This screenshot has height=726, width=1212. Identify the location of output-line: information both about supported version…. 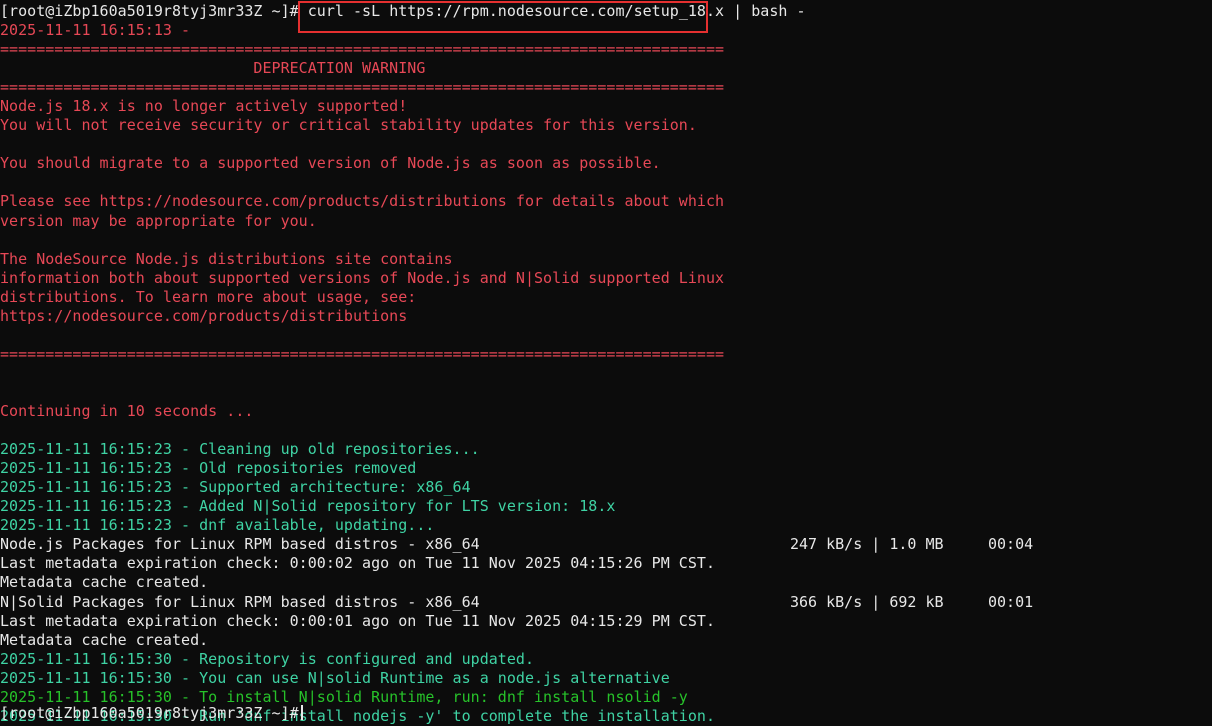
(362, 277).